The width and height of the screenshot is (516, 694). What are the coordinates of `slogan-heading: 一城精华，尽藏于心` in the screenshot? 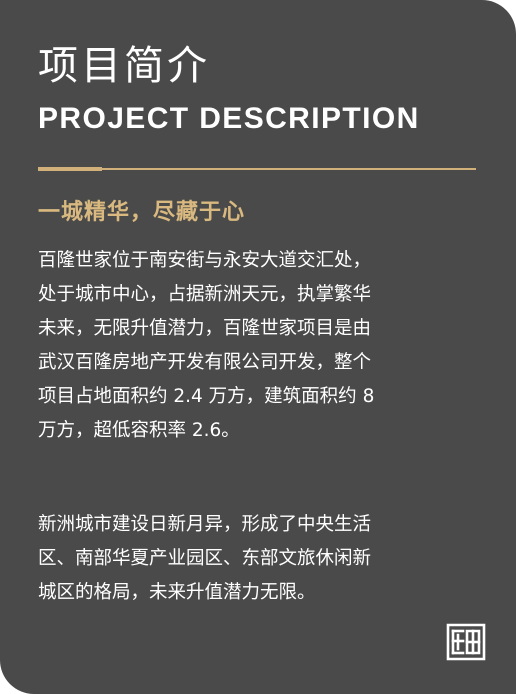 It's located at (142, 212).